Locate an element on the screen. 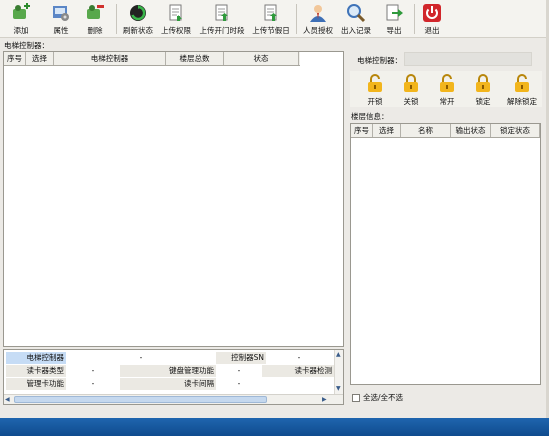 Image resolution: width=549 pixels, height=436 pixels. select-all-row: 全选/全不选 is located at coordinates (377, 397).